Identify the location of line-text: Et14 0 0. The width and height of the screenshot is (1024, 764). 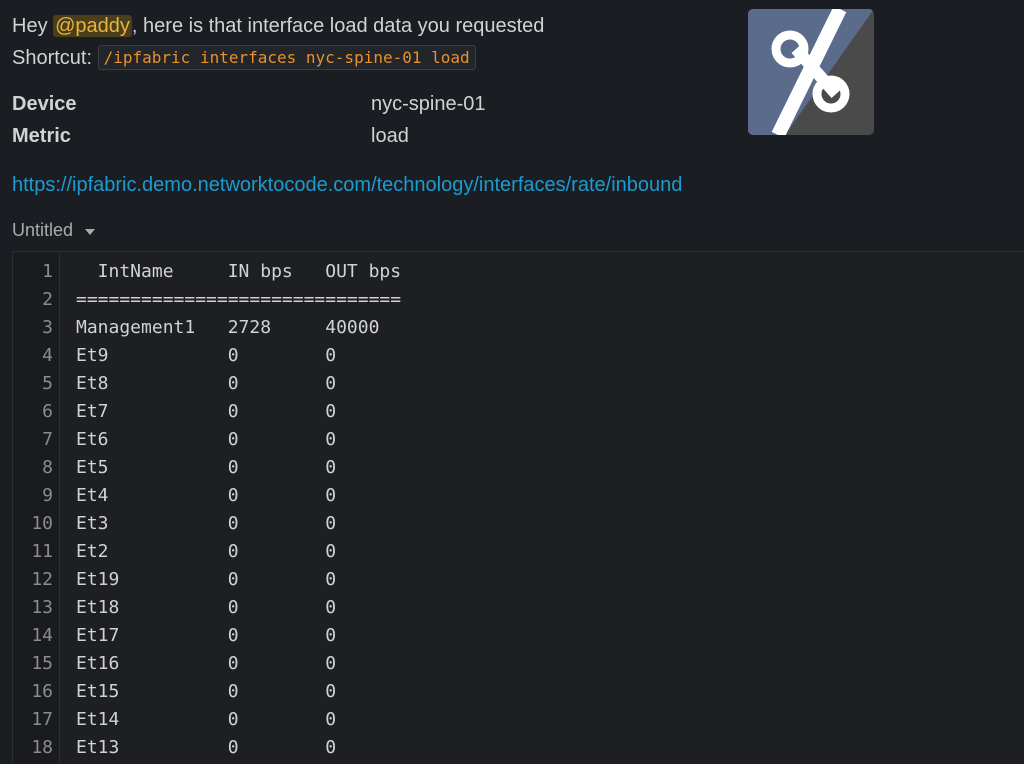
(206, 719).